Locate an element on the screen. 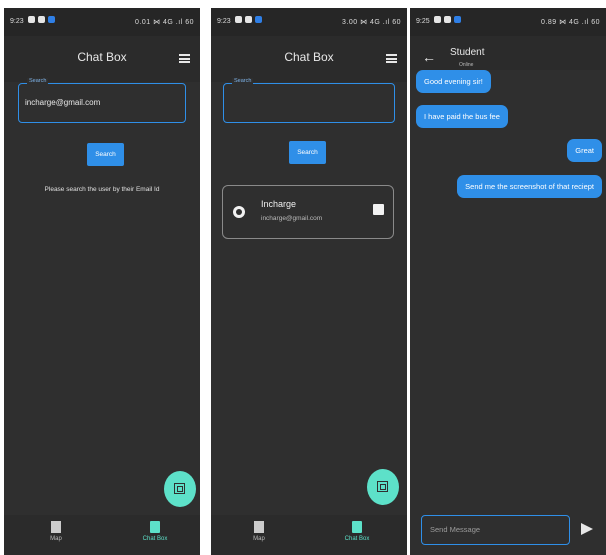  message-icon is located at coordinates (378, 209).